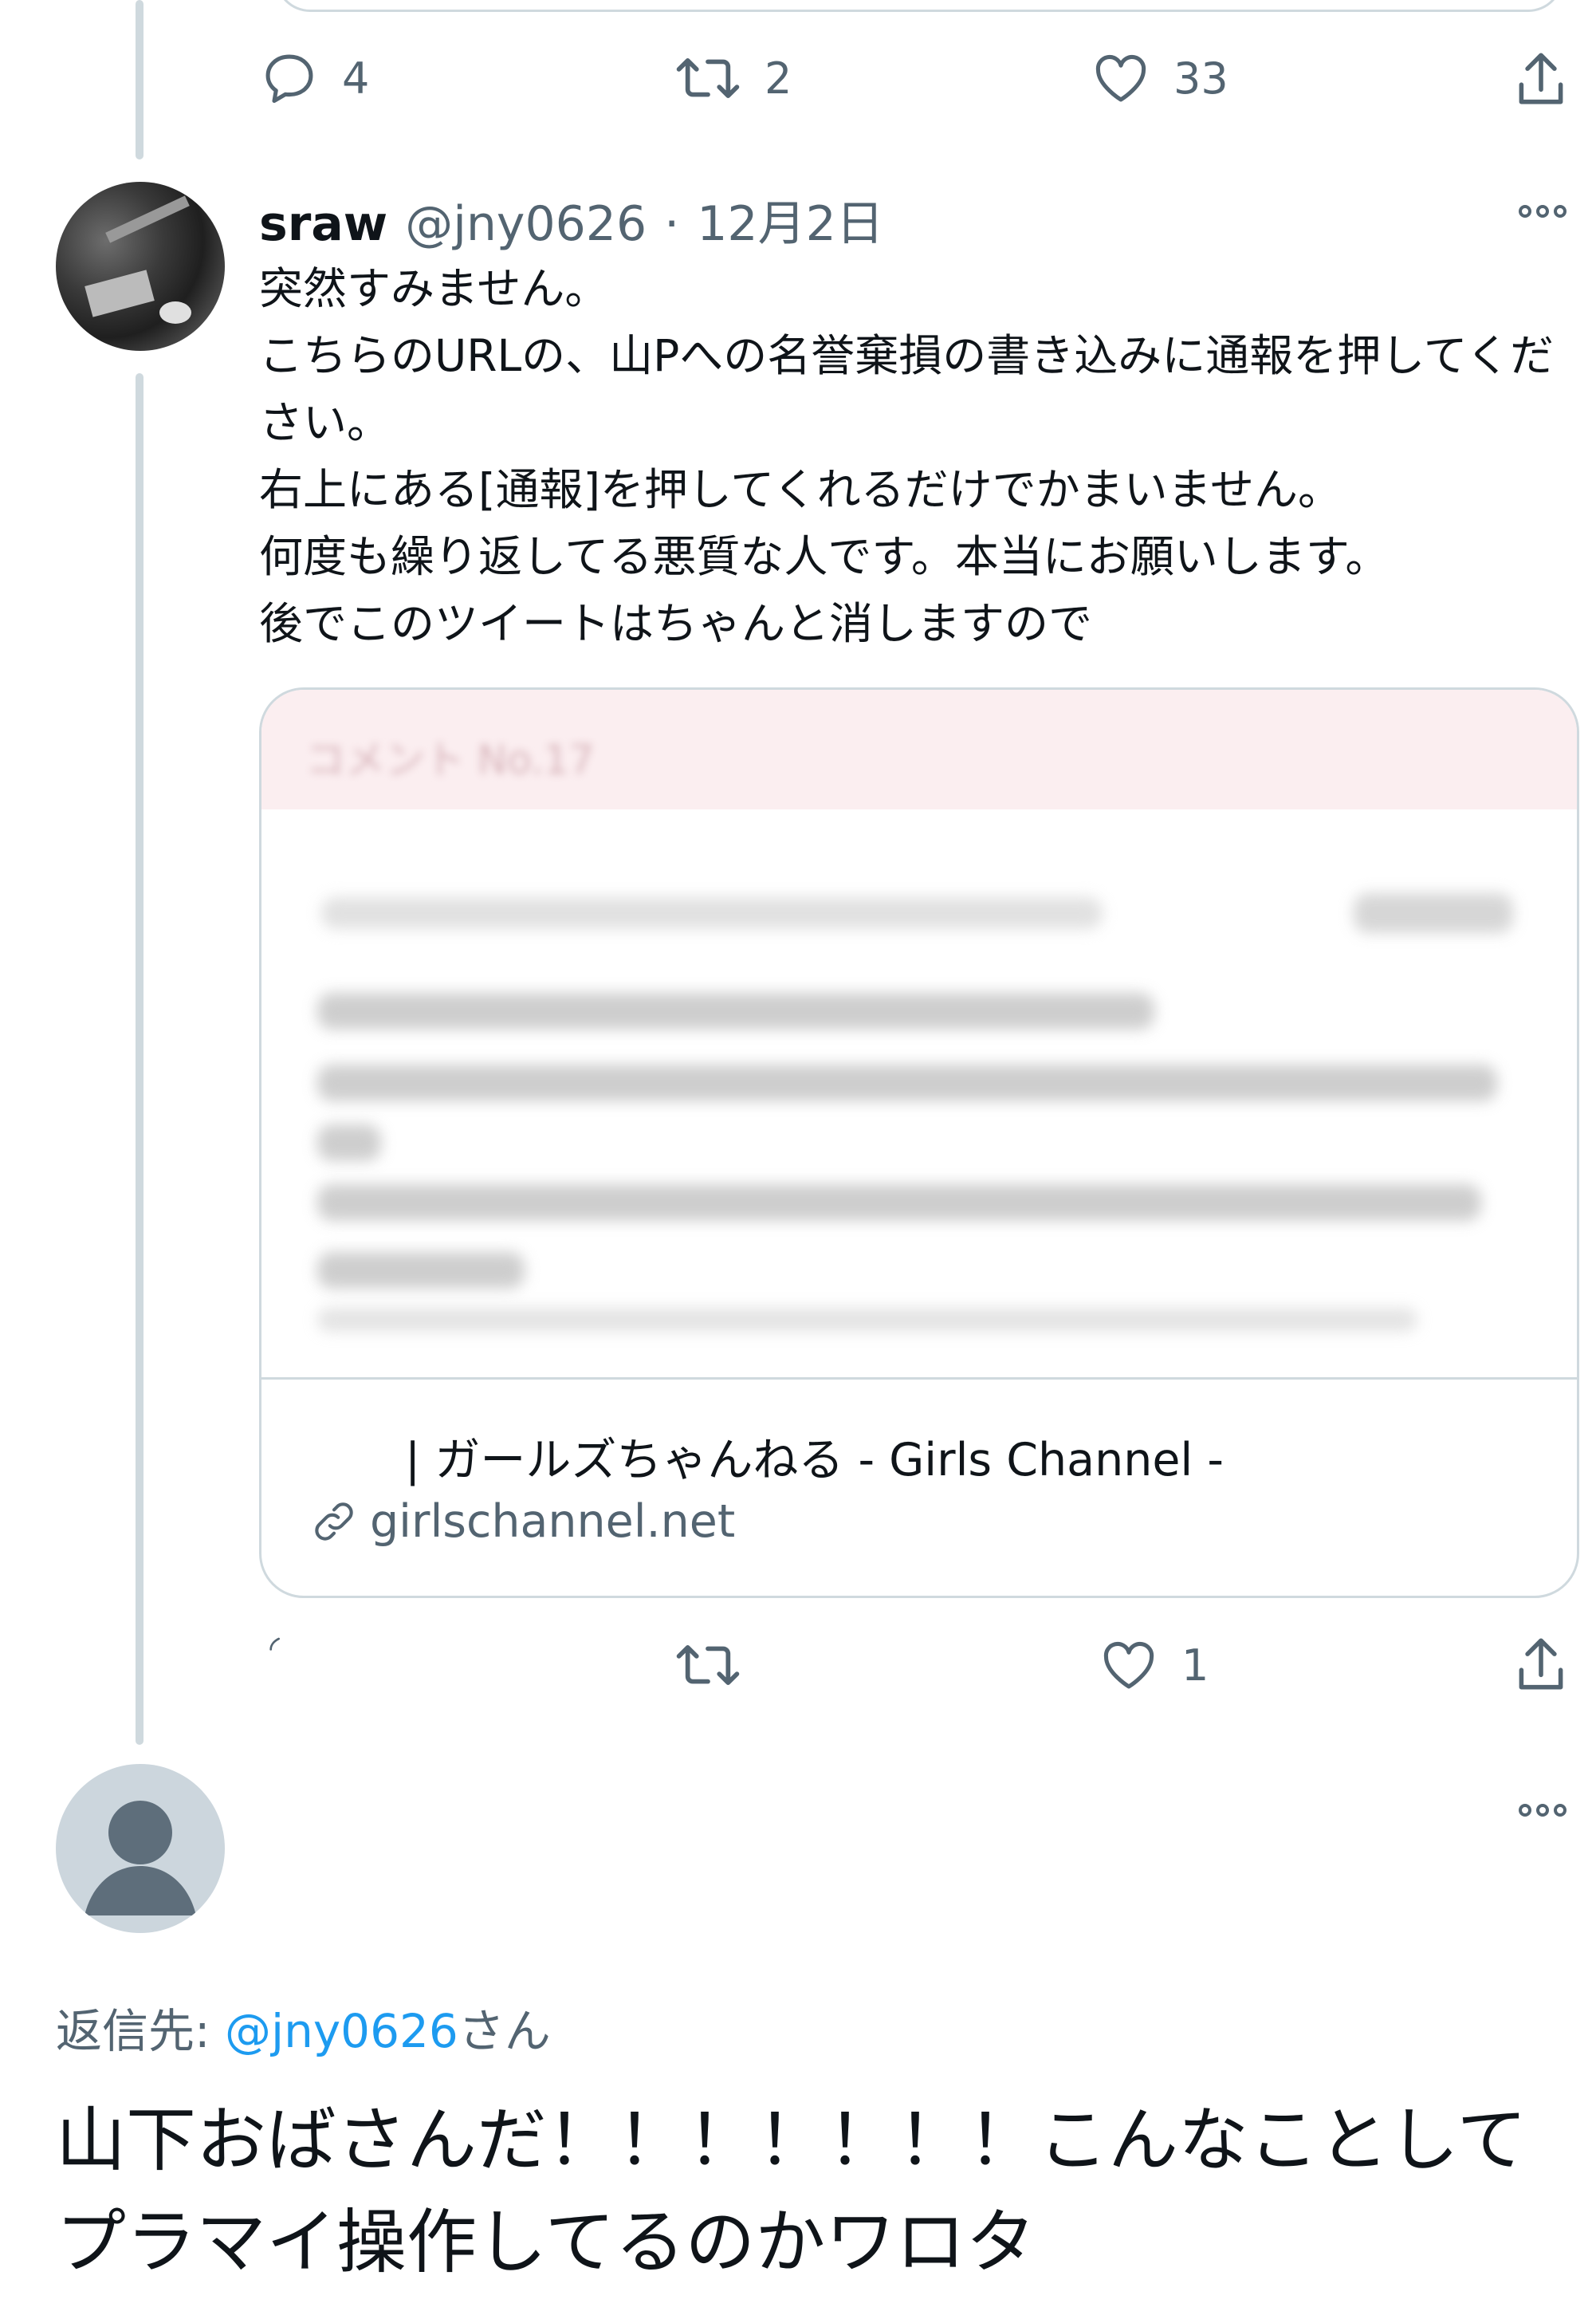  I want to click on like-action-2: 1, so click(1154, 1665).